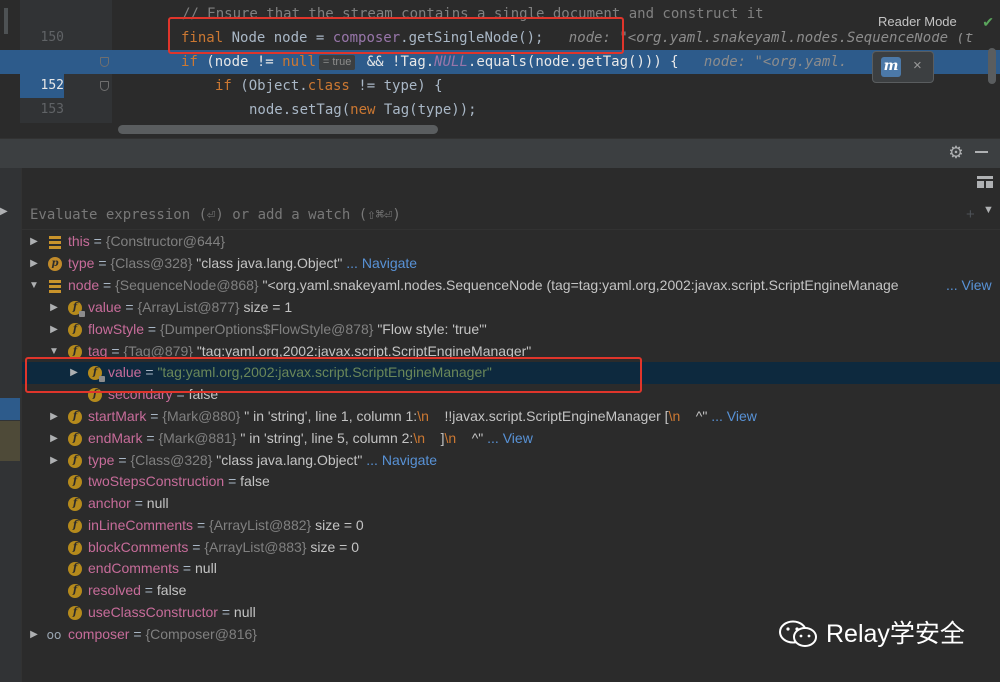 This screenshot has width=1000, height=682. Describe the element at coordinates (55, 264) in the screenshot. I see `parameter-icon: p` at that location.